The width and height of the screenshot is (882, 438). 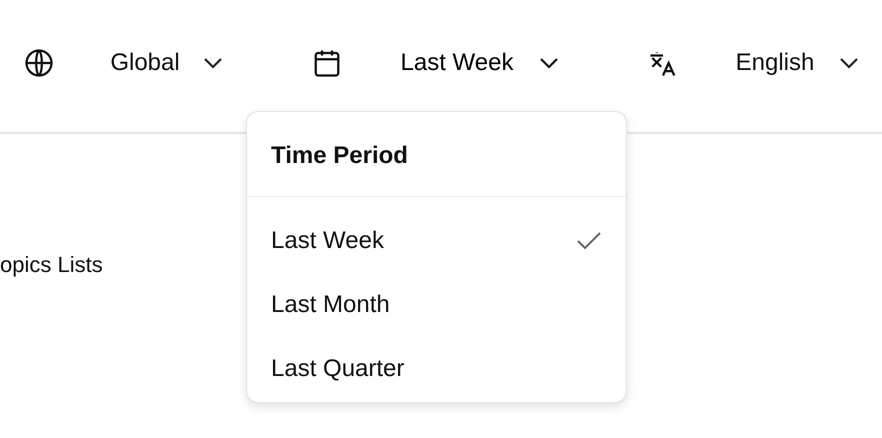 I want to click on calendar-icon, so click(x=327, y=63).